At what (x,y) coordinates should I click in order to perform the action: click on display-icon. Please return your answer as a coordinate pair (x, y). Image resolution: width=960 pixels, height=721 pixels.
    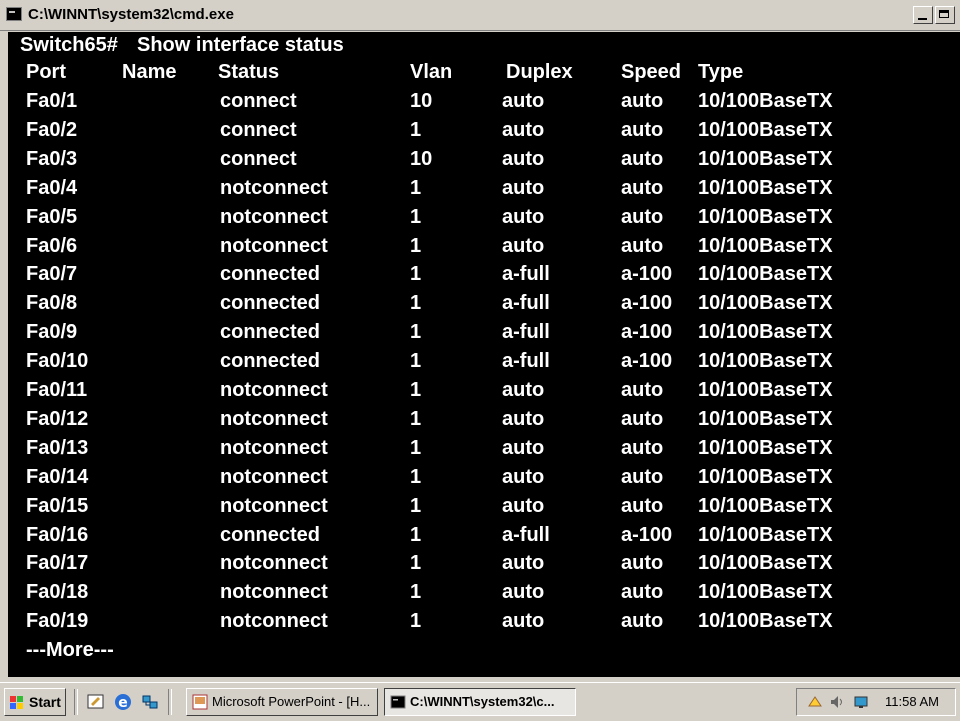
    Looking at the image, I should click on (861, 702).